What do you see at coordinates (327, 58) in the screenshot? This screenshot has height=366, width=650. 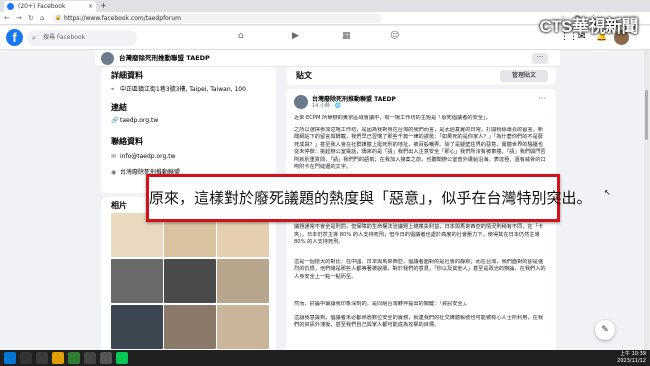 I see `page-switcher-bar: 台灣廢除死刑推動聯盟 TAEDP ···` at bounding box center [327, 58].